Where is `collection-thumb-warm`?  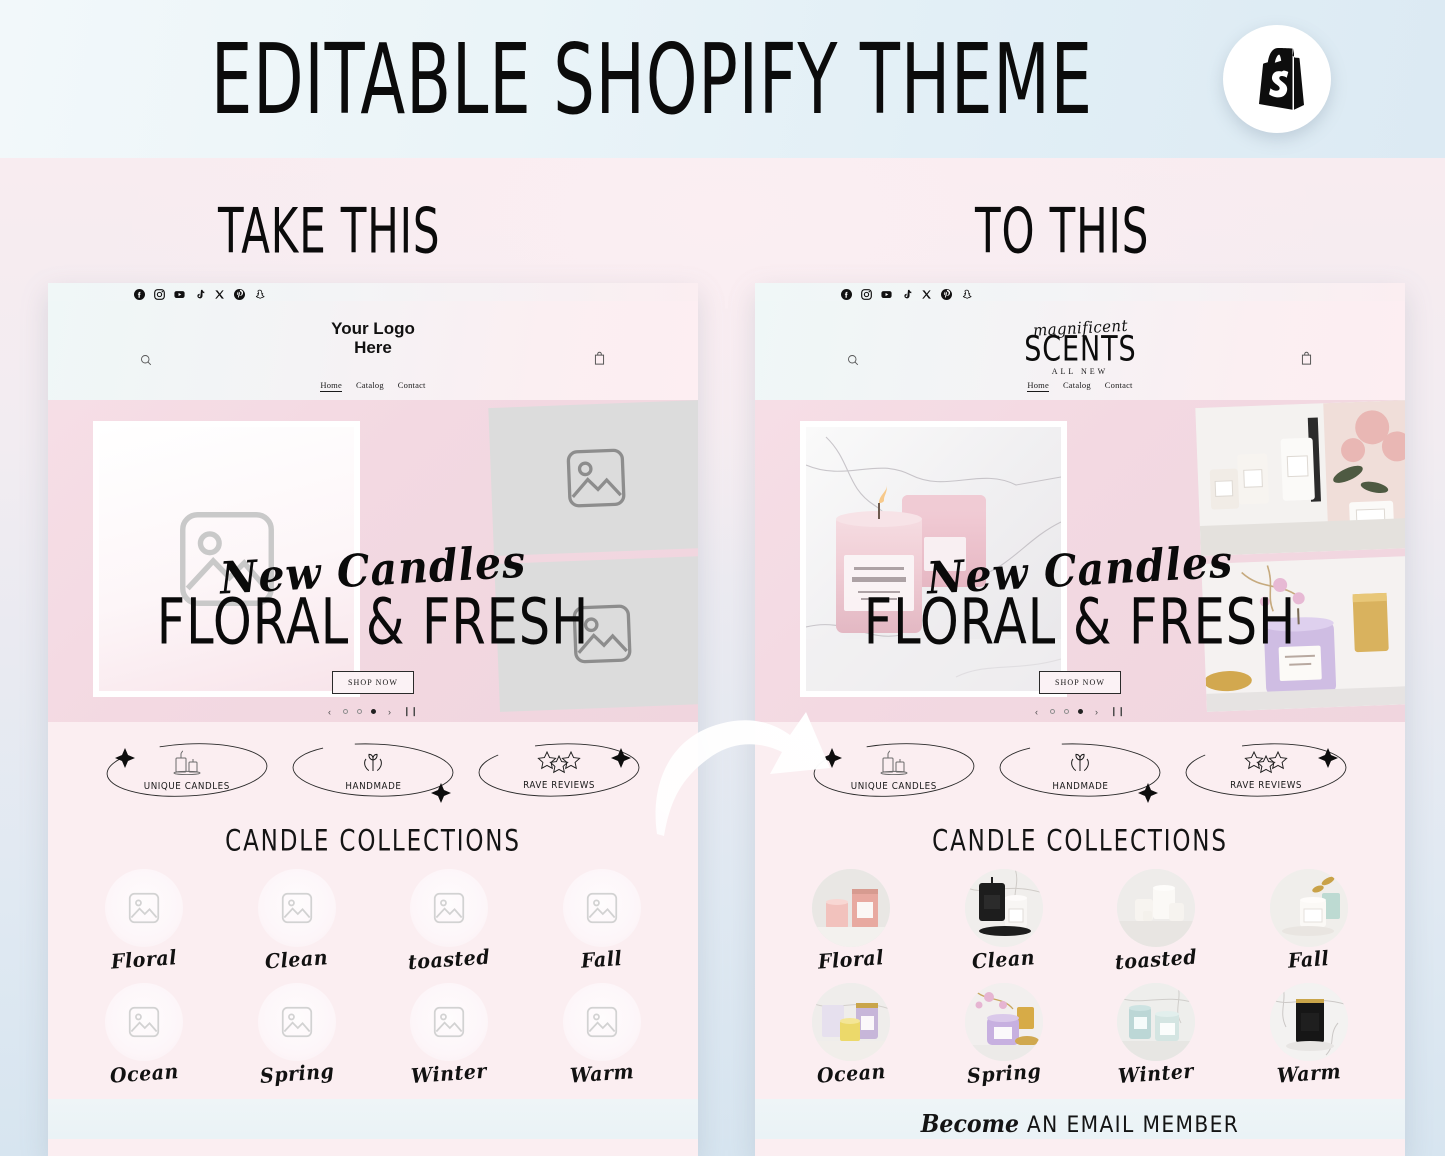
collection-thumb-warm is located at coordinates (1308, 1022).